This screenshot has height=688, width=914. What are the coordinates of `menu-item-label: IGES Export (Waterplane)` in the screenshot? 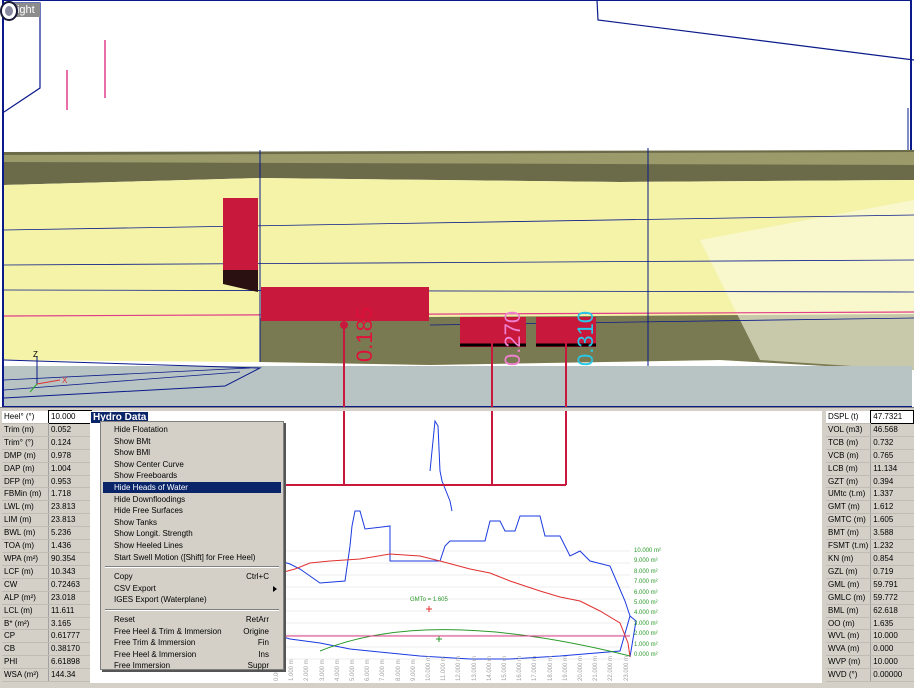 It's located at (160, 600).